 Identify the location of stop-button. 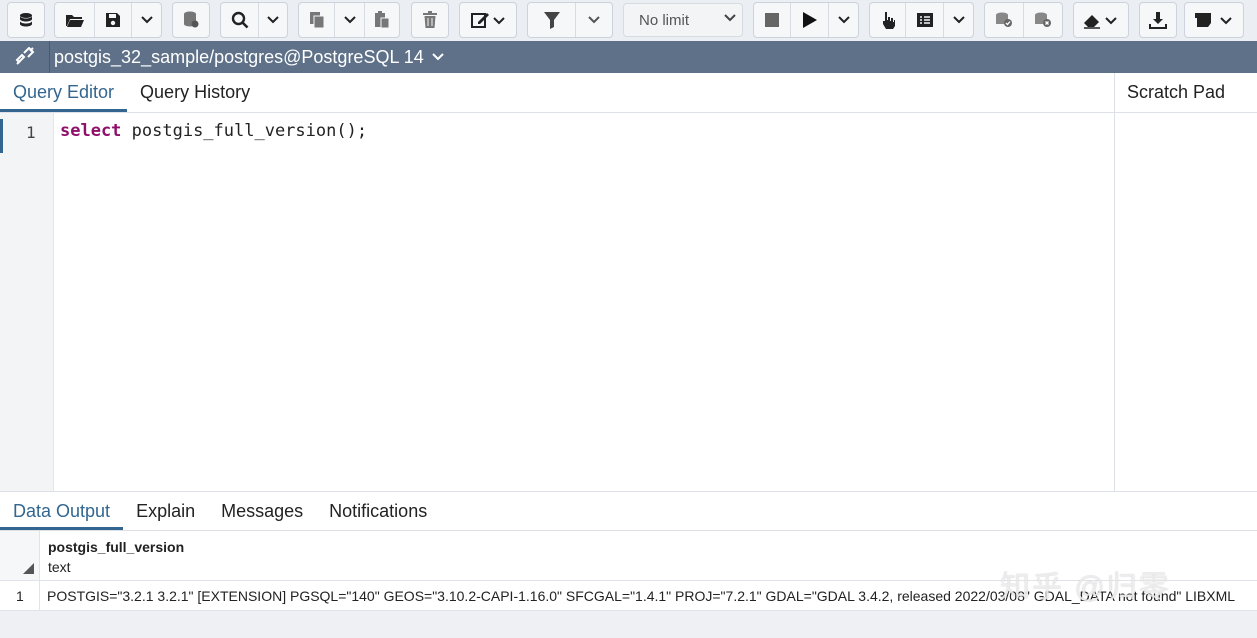
(772, 20).